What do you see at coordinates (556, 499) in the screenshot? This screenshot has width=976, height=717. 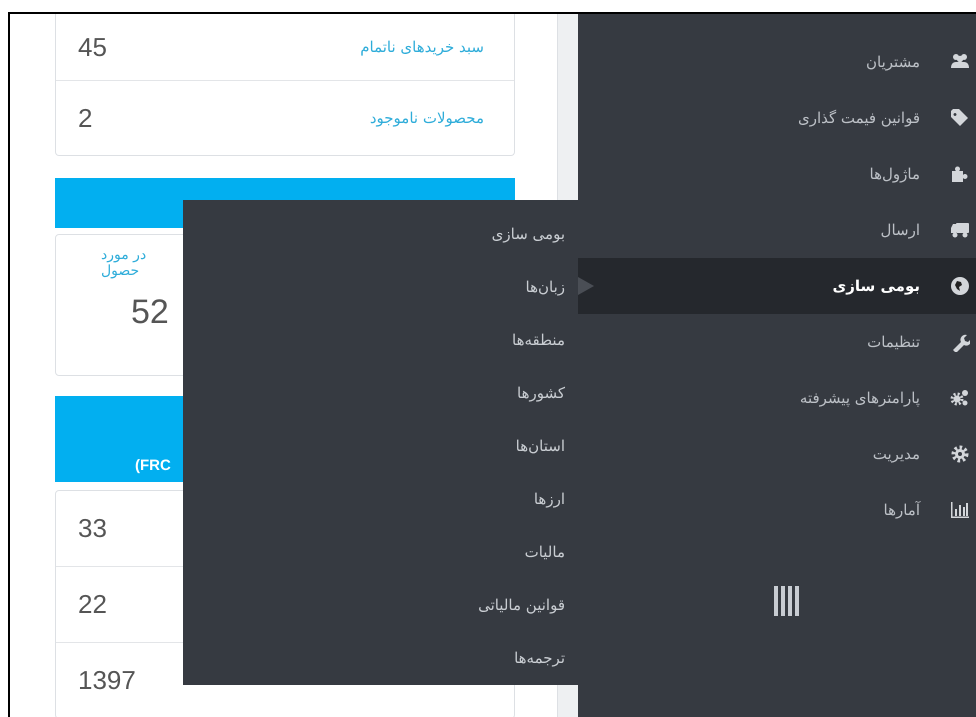 I see `submenu-item: ارزها` at bounding box center [556, 499].